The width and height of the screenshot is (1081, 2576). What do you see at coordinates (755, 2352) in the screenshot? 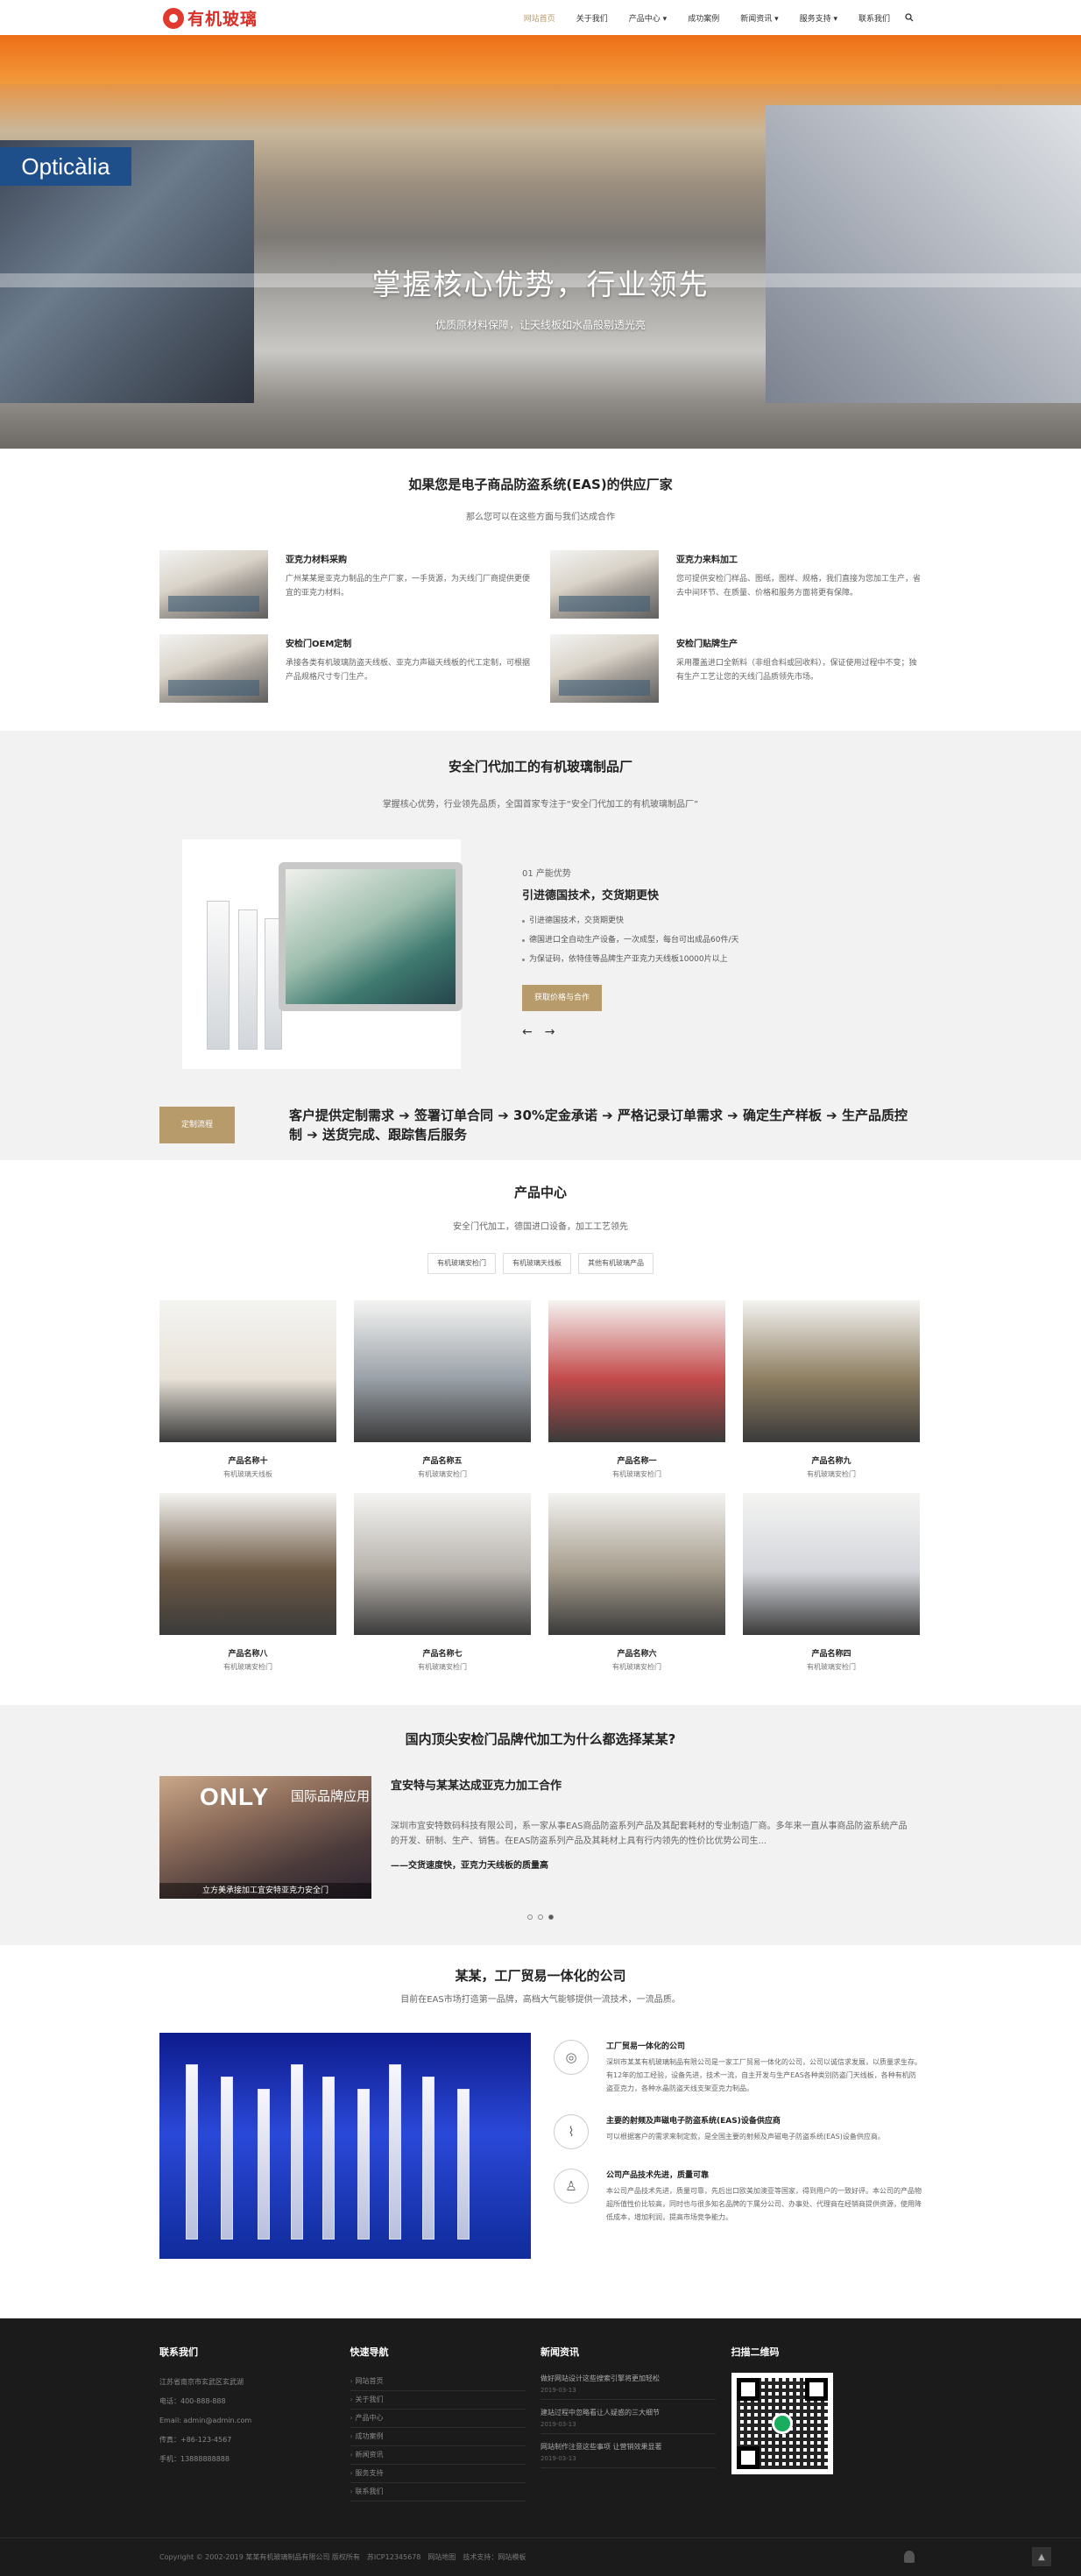
I see `footer-qr-title: 扫描二维码` at bounding box center [755, 2352].